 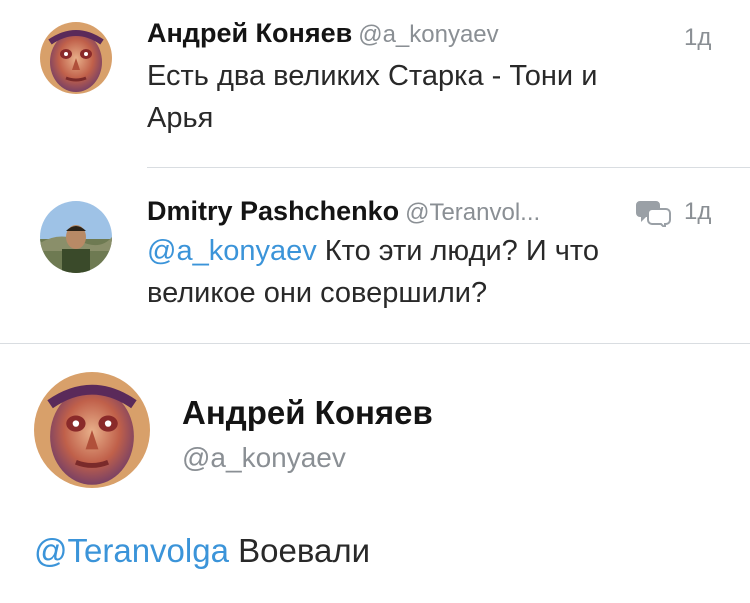 I want to click on author-name: Андрей Коняев @a_konyaev, so click(x=323, y=33).